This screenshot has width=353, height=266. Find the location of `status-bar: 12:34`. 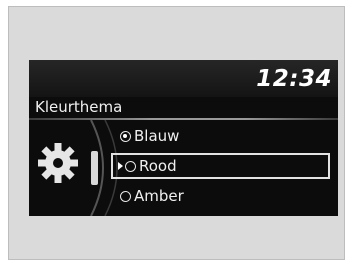

status-bar: 12:34 is located at coordinates (183, 78).